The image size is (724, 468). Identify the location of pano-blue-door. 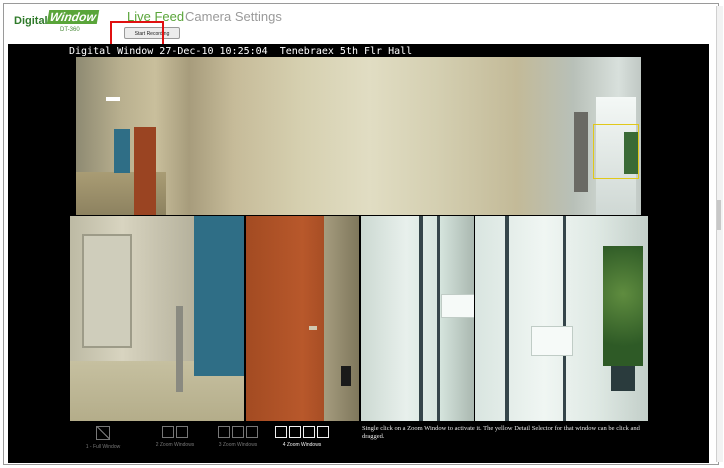
(122, 151).